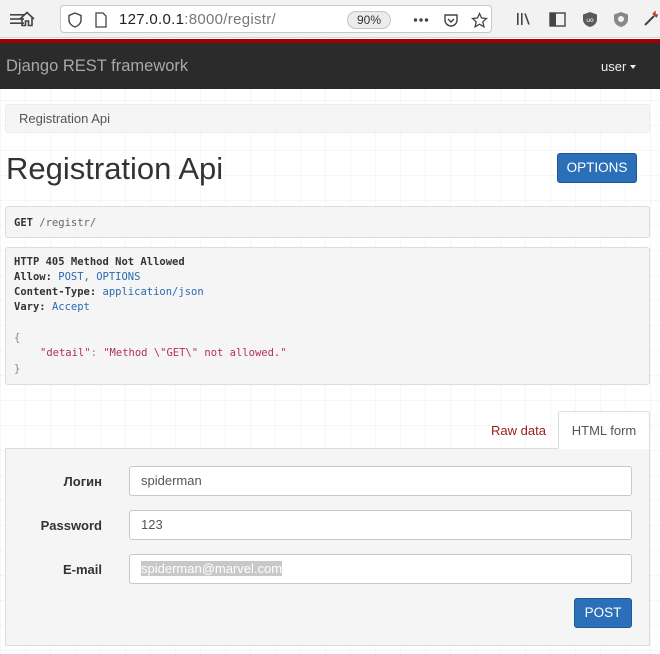 The width and height of the screenshot is (660, 654). Describe the element at coordinates (633, 67) in the screenshot. I see `caret-down-icon` at that location.